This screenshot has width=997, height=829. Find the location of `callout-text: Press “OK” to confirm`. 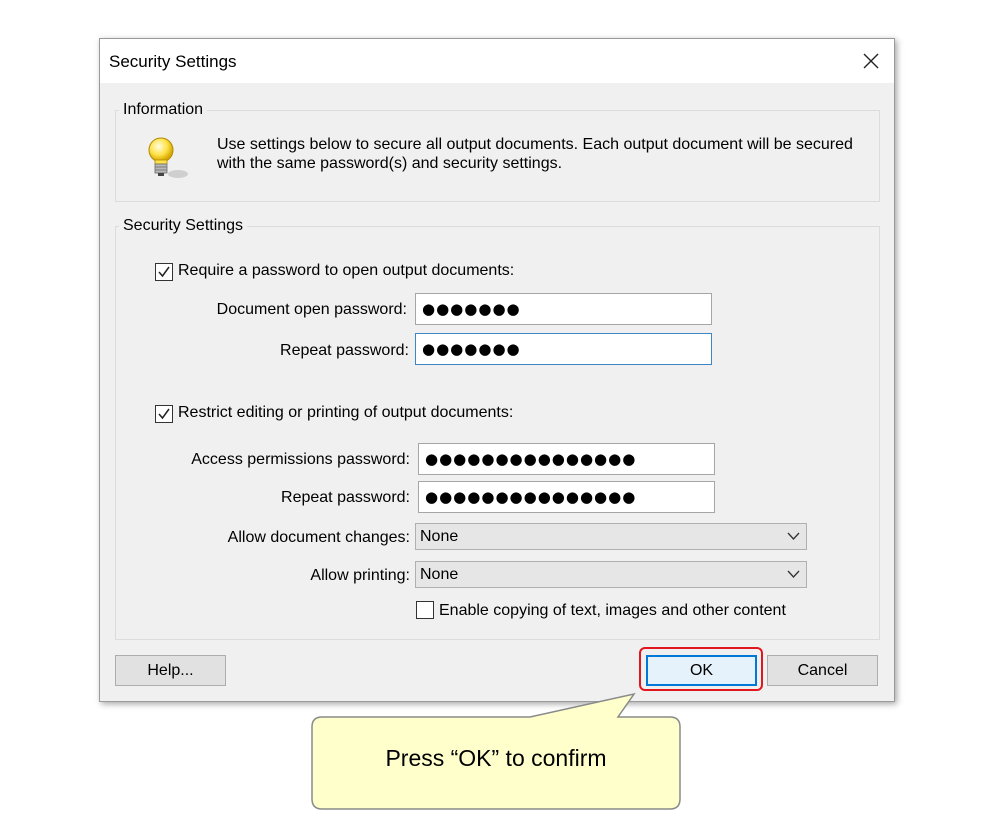

callout-text: Press “OK” to confirm is located at coordinates (496, 758).